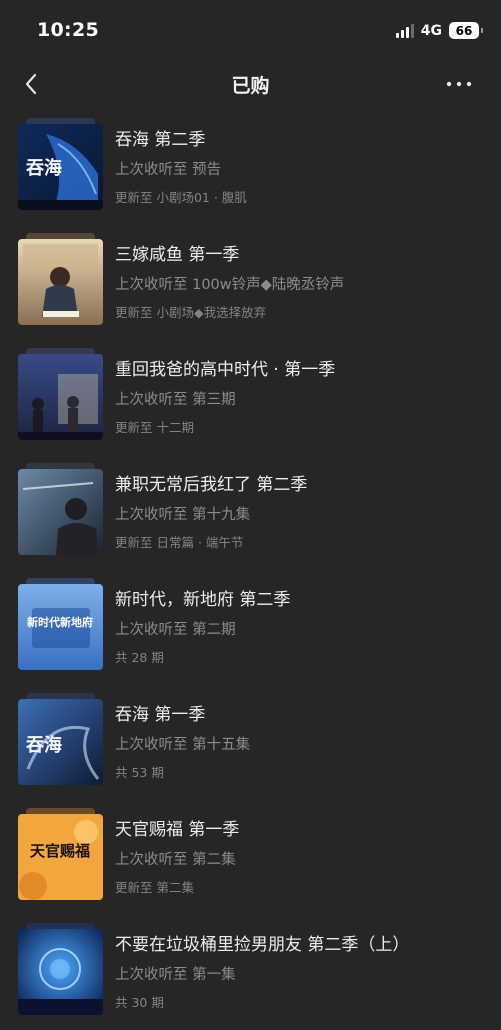 Image resolution: width=501 pixels, height=1030 pixels. What do you see at coordinates (225, 370) in the screenshot?
I see `item-title: 重回我爸的高中时代 · 第一季` at bounding box center [225, 370].